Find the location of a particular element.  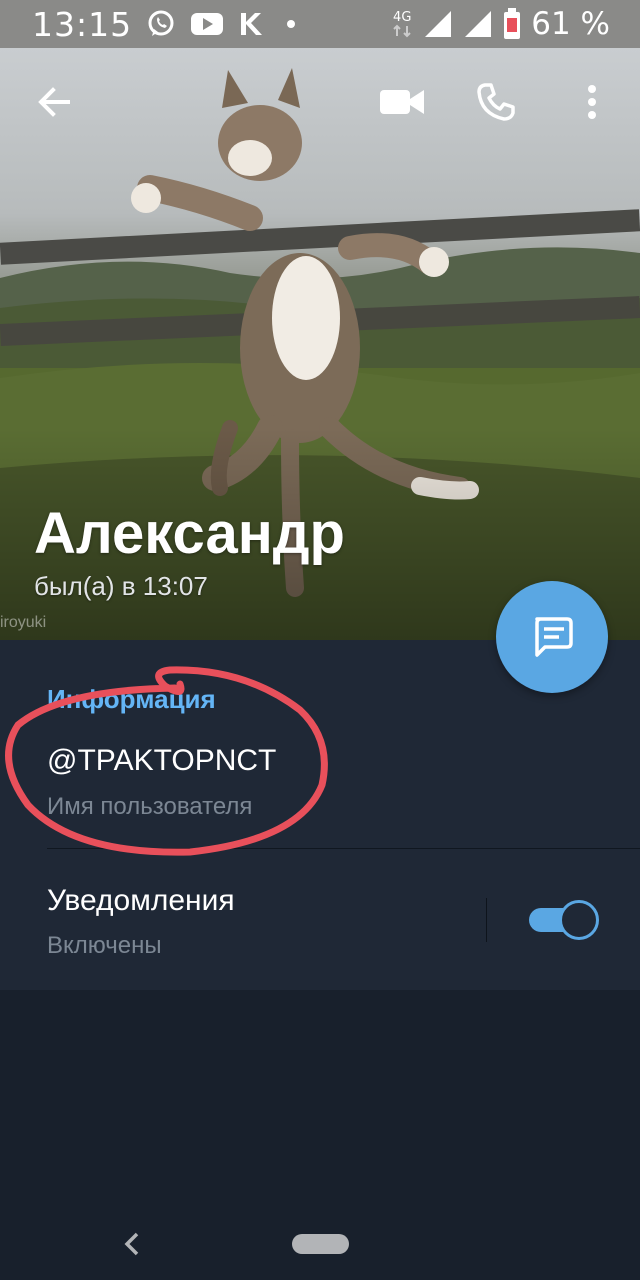

send-message-button is located at coordinates (552, 637).